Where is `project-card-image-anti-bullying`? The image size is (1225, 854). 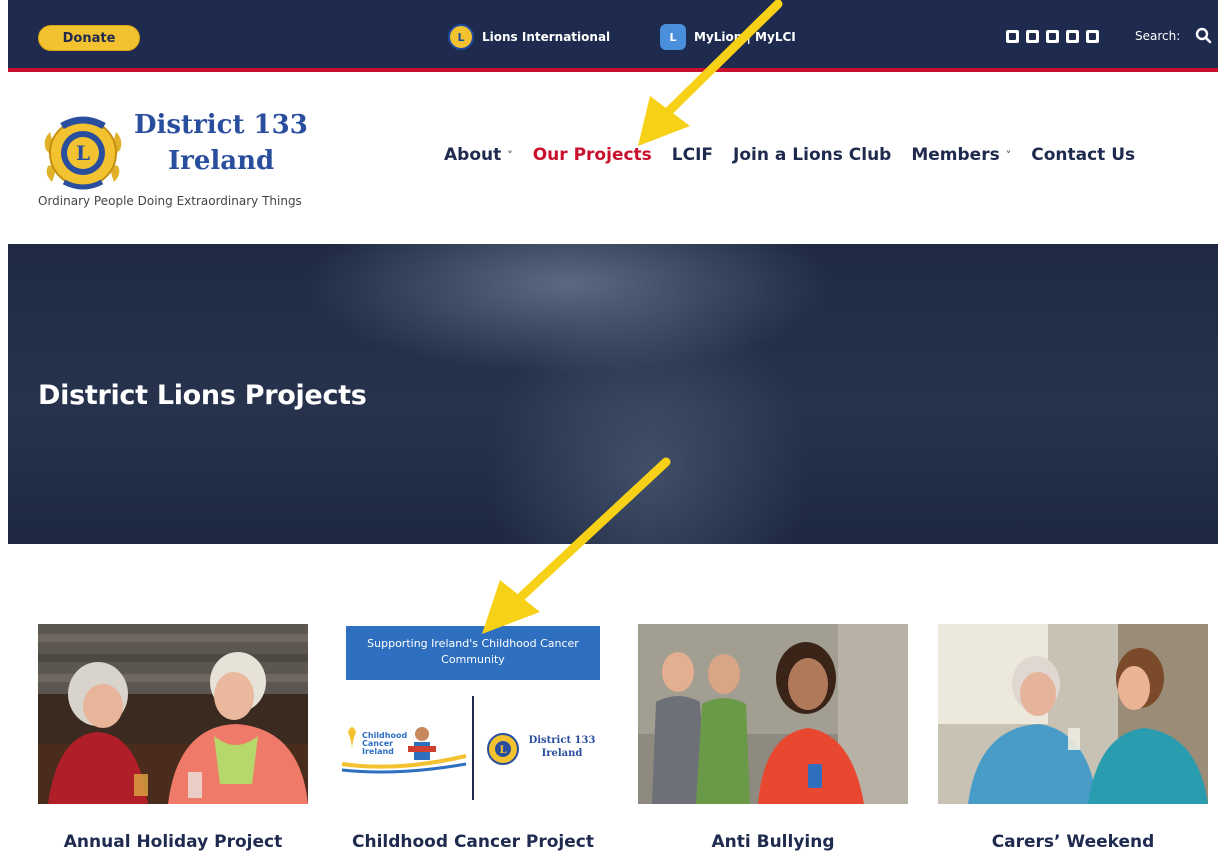 project-card-image-anti-bullying is located at coordinates (773, 714).